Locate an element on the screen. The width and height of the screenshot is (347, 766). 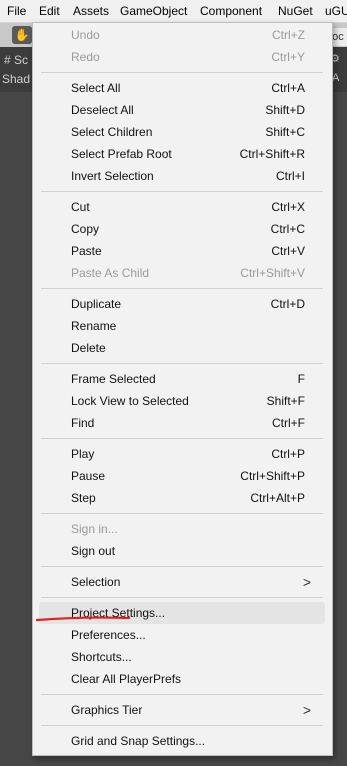
right-panel-letter: A is located at coordinates (336, 78).